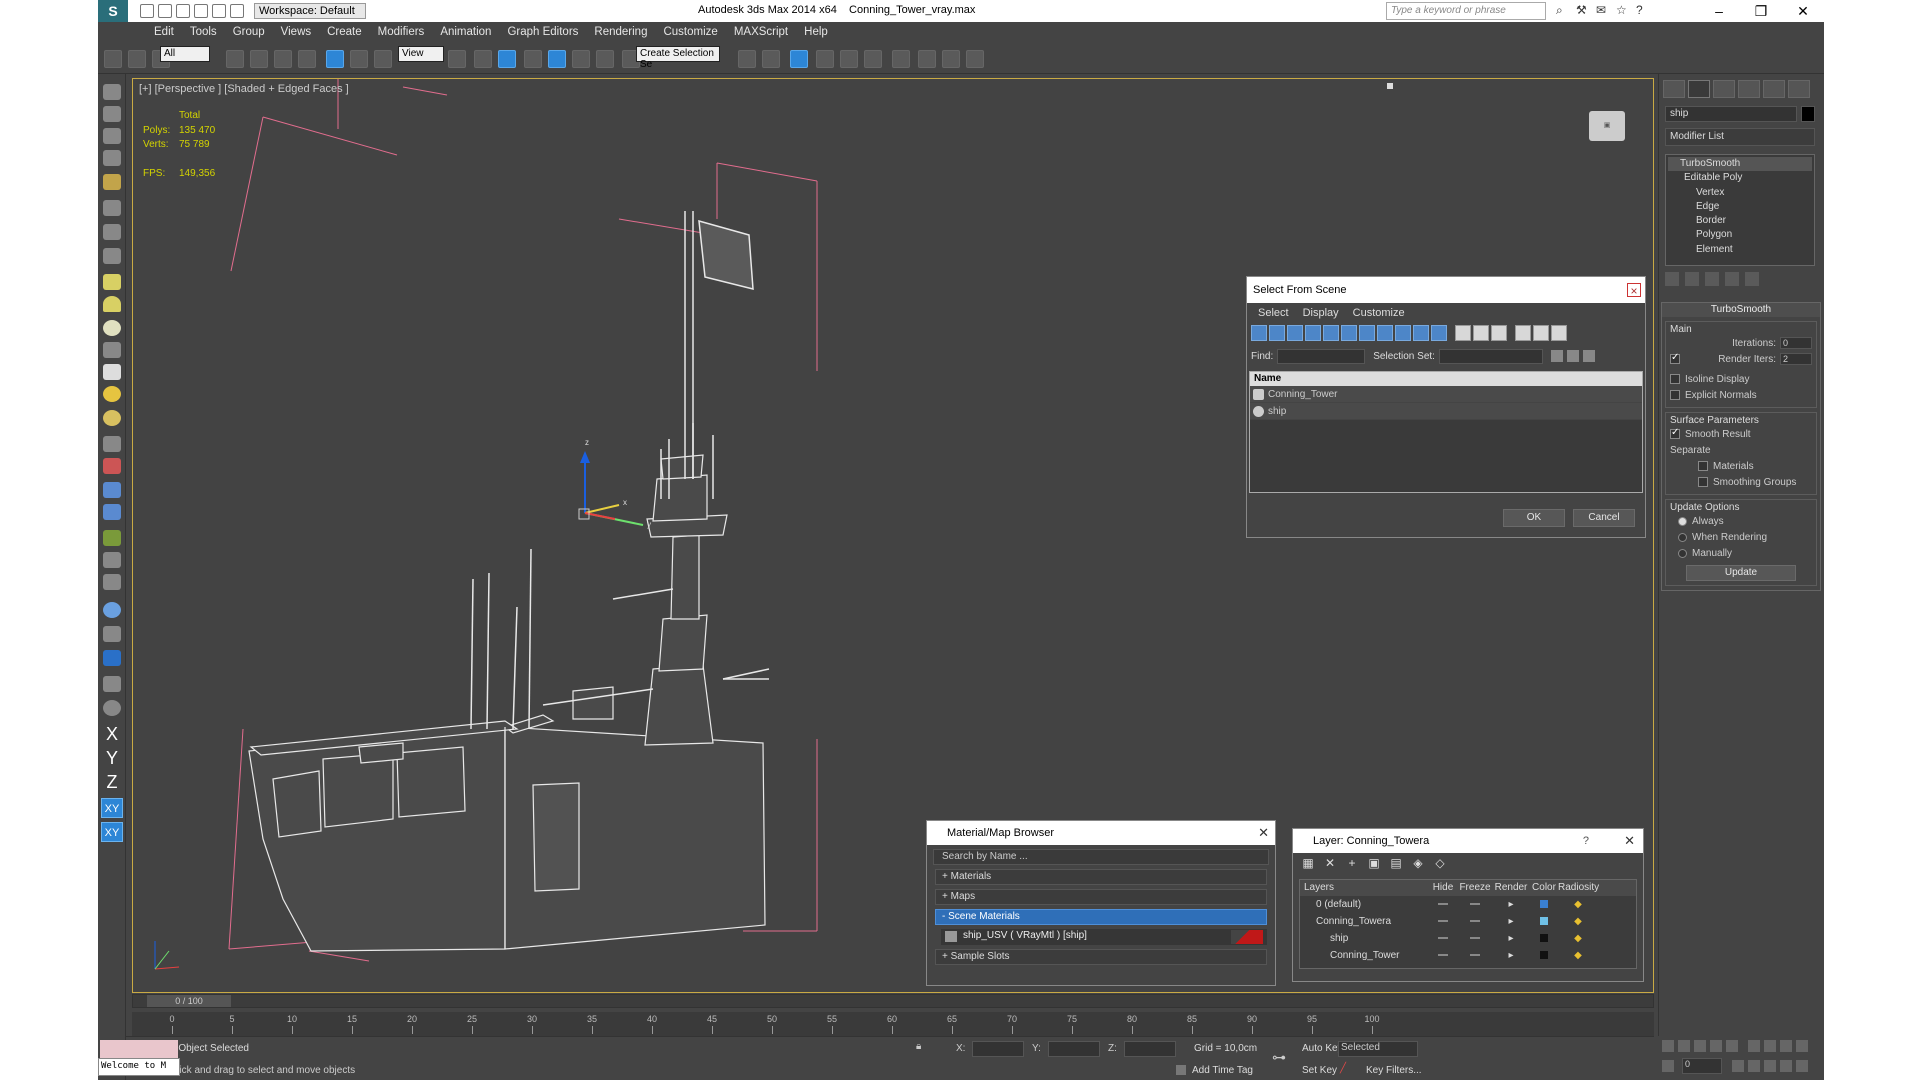 The image size is (1920, 1080). What do you see at coordinates (1732, 1046) in the screenshot?
I see `goto-end-icon` at bounding box center [1732, 1046].